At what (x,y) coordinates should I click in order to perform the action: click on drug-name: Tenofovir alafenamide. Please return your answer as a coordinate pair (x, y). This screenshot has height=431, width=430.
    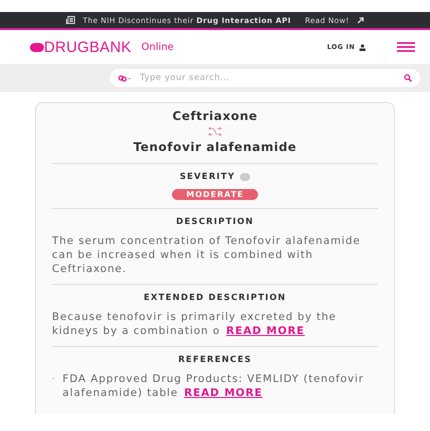
    Looking at the image, I should click on (215, 147).